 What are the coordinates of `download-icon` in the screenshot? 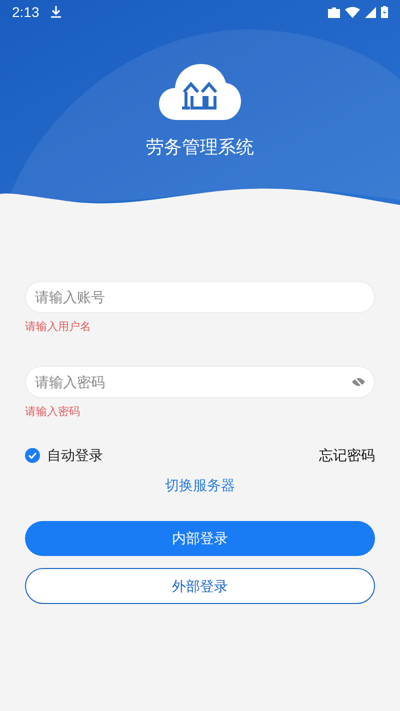 It's located at (56, 12).